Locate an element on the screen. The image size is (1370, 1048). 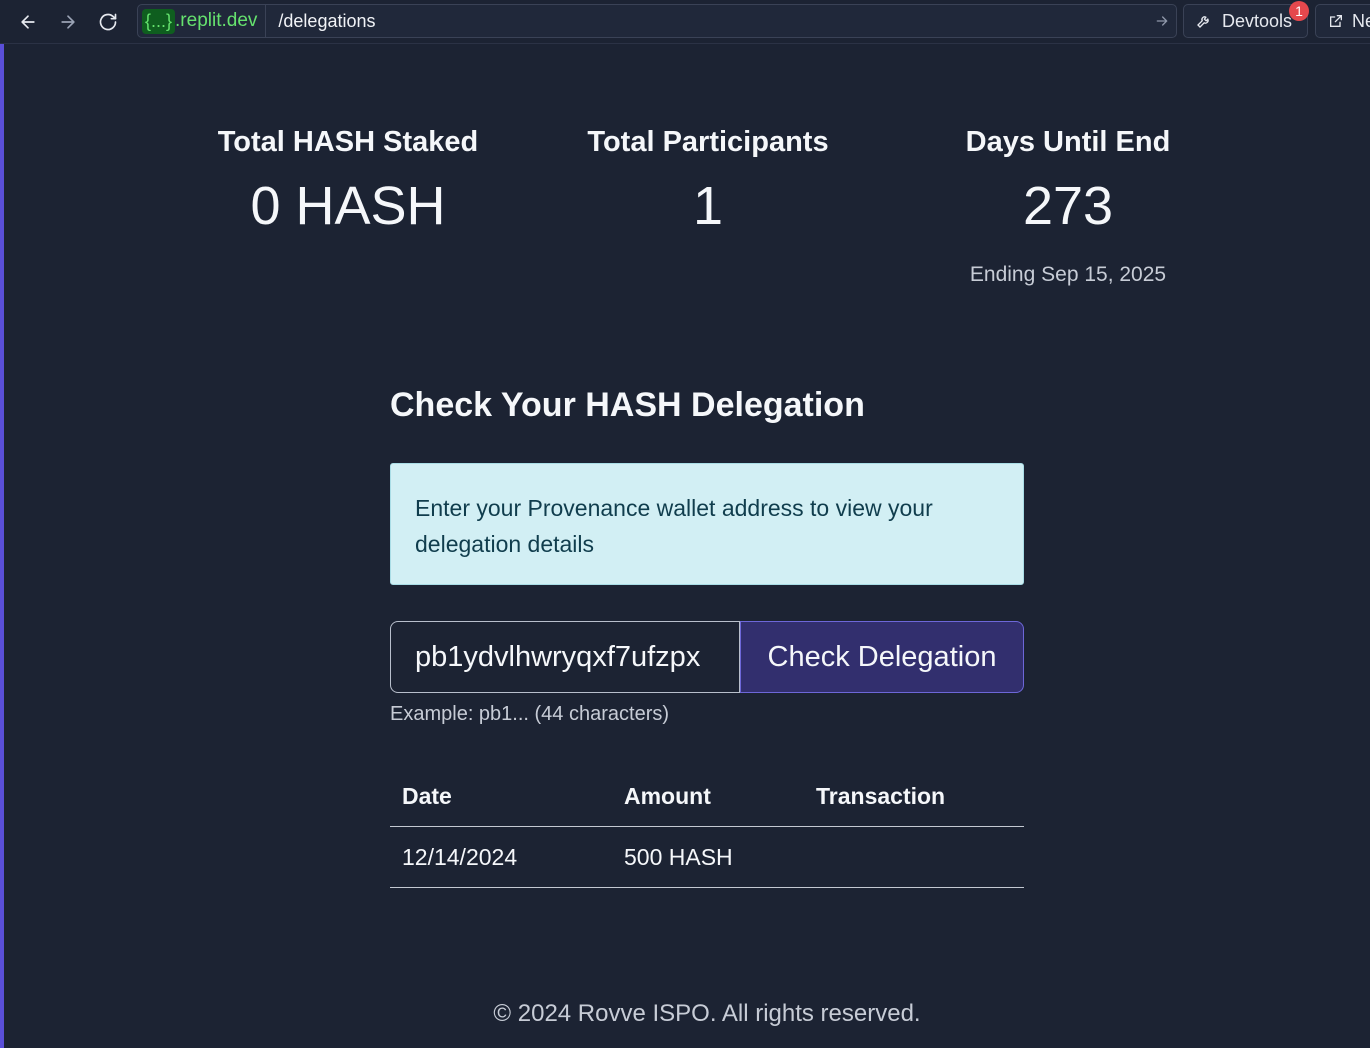
reload-icon is located at coordinates (108, 21).